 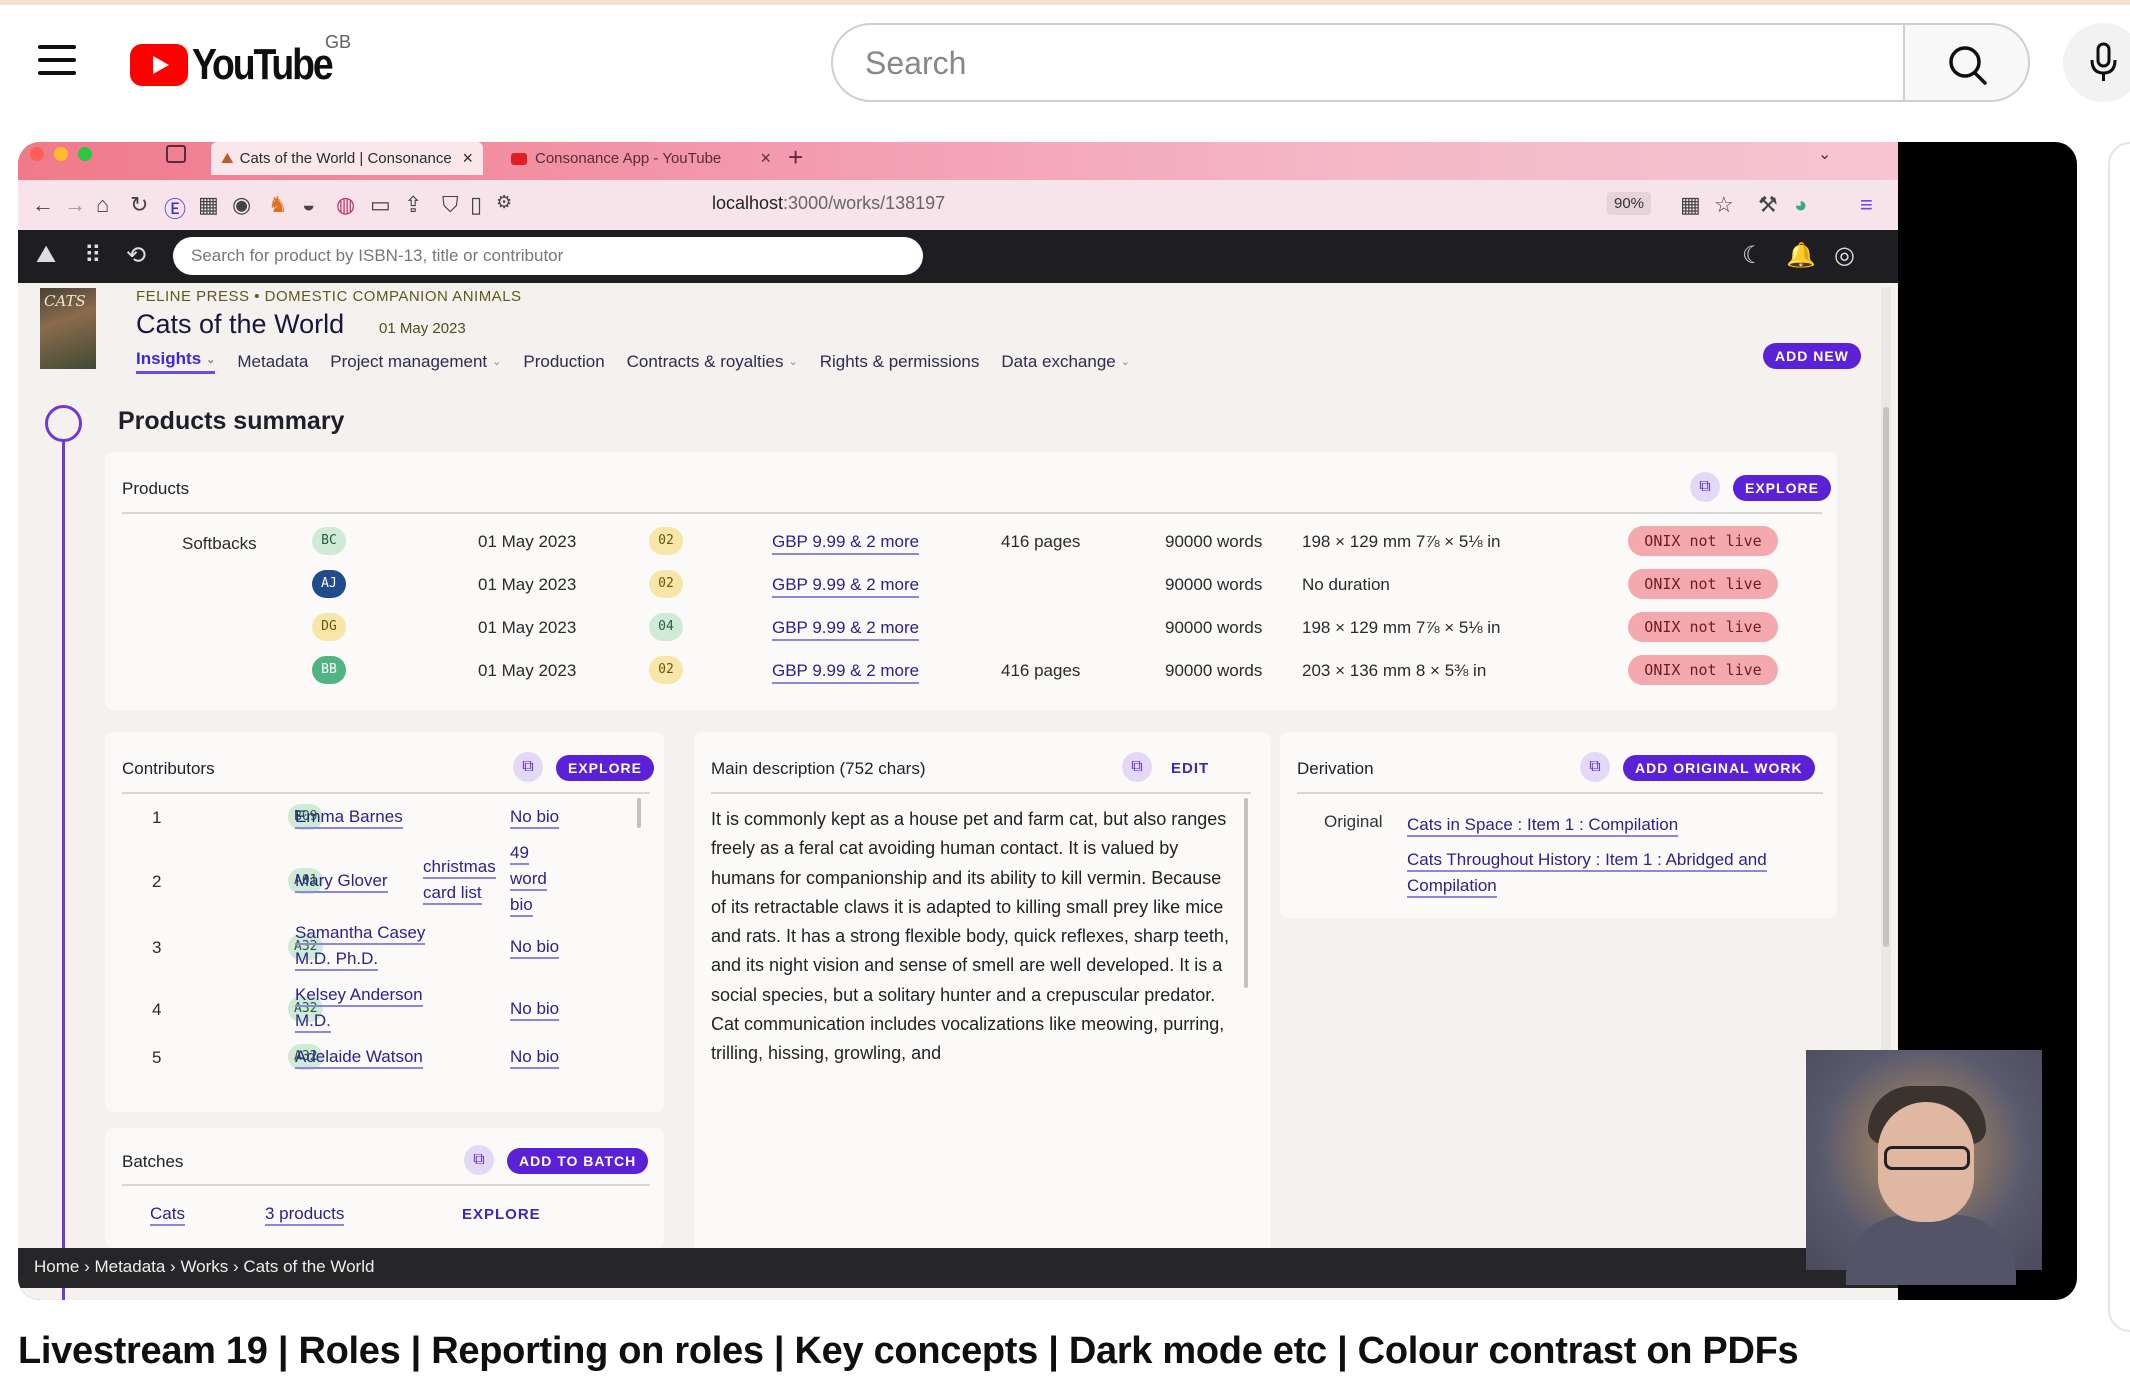 What do you see at coordinates (175, 208) in the screenshot?
I see `extension-e-icon: Ⓔ` at bounding box center [175, 208].